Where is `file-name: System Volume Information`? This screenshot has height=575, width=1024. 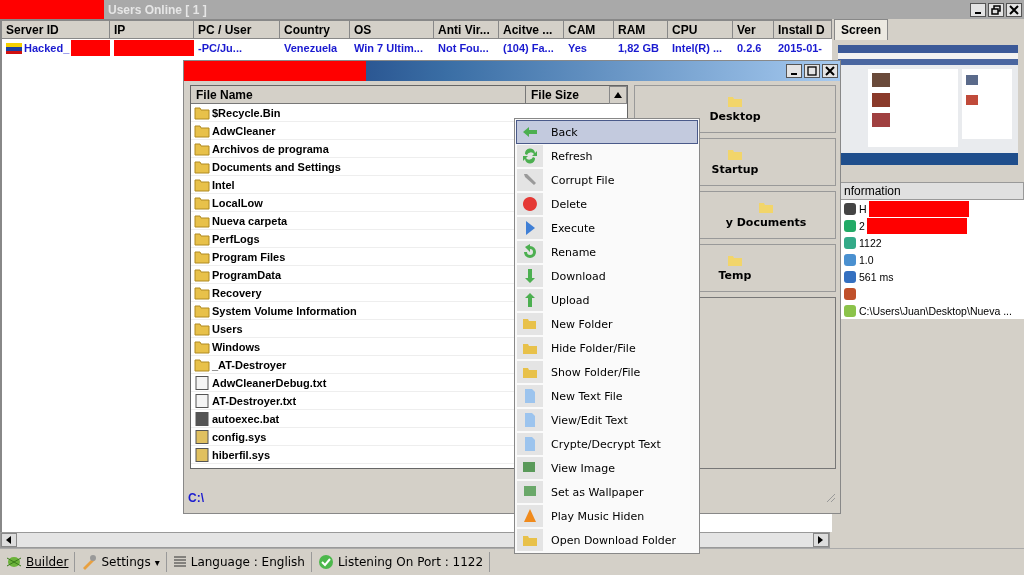
file-name: System Volume Information is located at coordinates (284, 310).